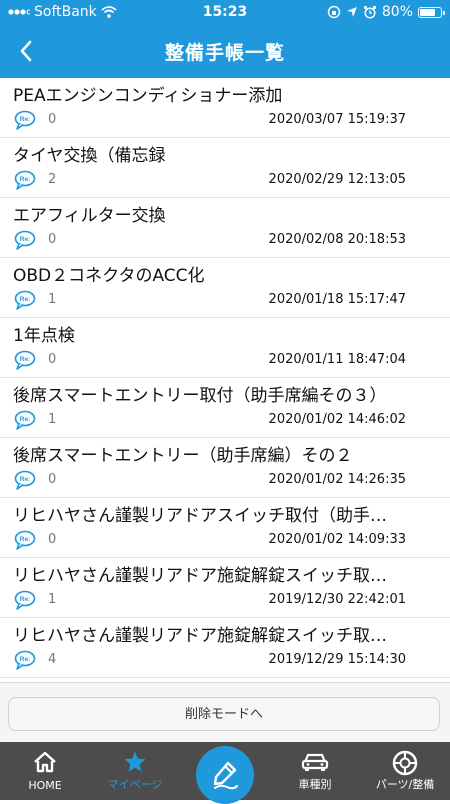  Describe the element at coordinates (315, 784) in the screenshot. I see `tab-car-models-label: 車種別` at that location.